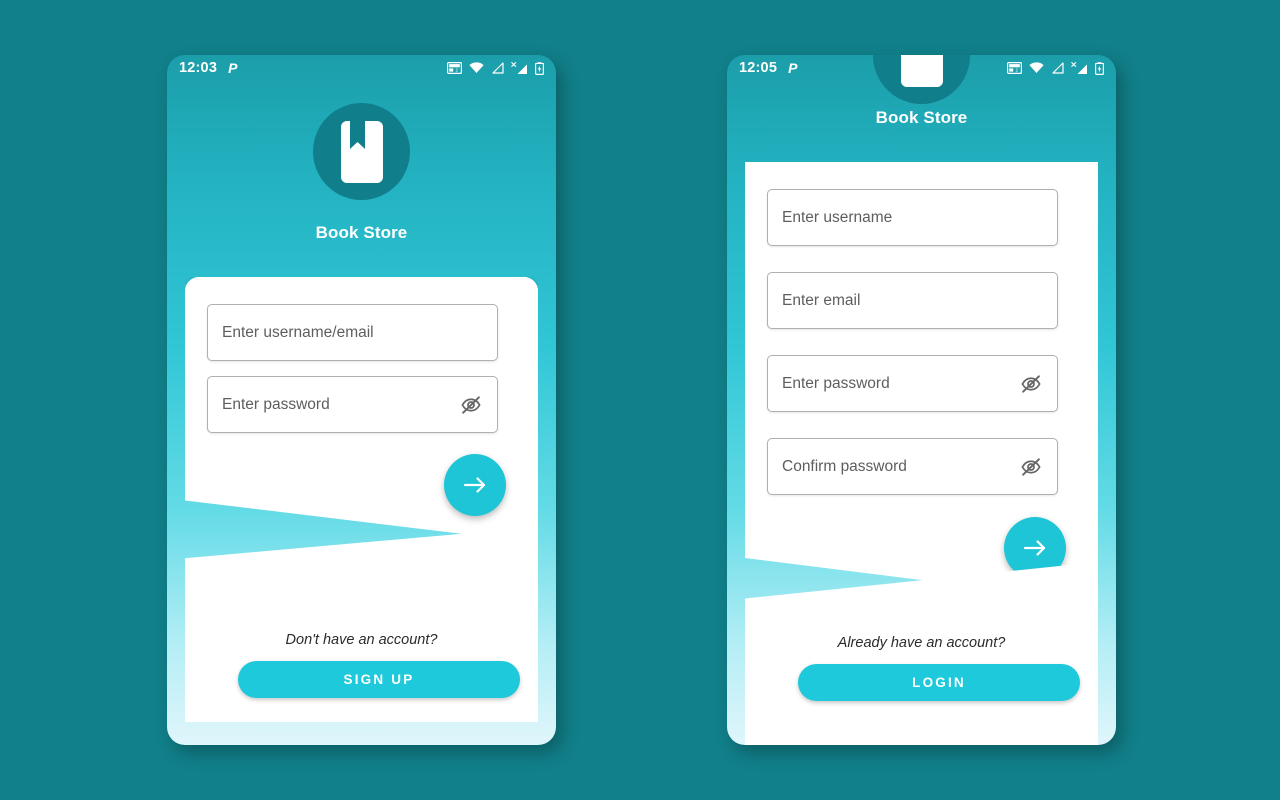 The height and width of the screenshot is (800, 1280). I want to click on login-submit-button, so click(475, 485).